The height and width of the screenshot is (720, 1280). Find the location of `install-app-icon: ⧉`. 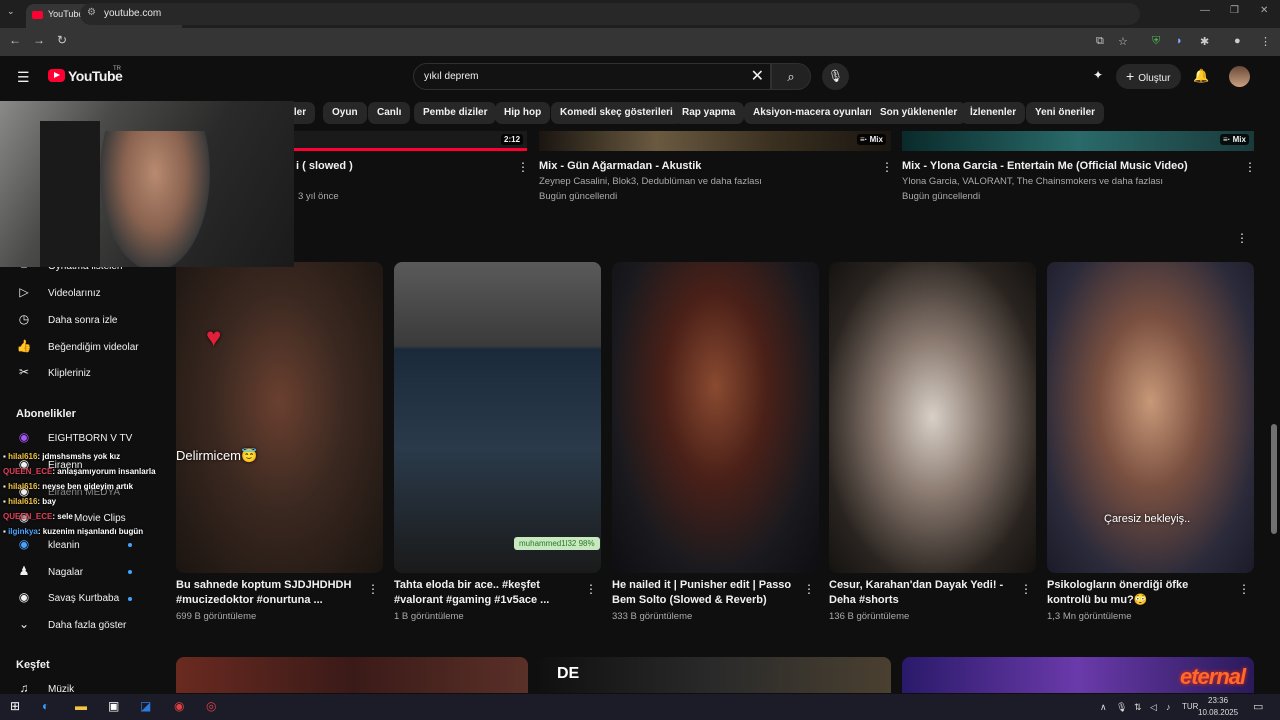

install-app-icon: ⧉ is located at coordinates (1100, 41).